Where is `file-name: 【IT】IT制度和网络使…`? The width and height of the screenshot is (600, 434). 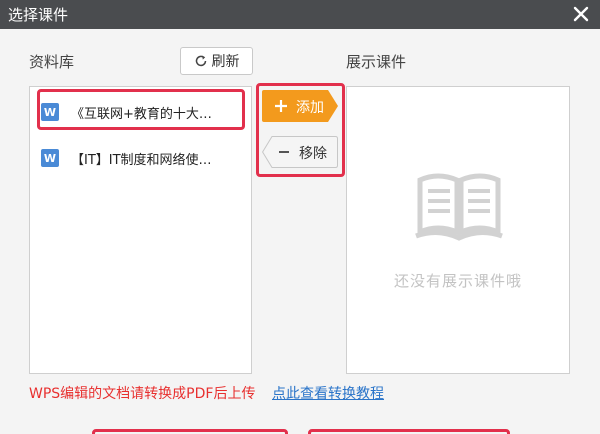 file-name: 【IT】IT制度和网络使… is located at coordinates (141, 160).